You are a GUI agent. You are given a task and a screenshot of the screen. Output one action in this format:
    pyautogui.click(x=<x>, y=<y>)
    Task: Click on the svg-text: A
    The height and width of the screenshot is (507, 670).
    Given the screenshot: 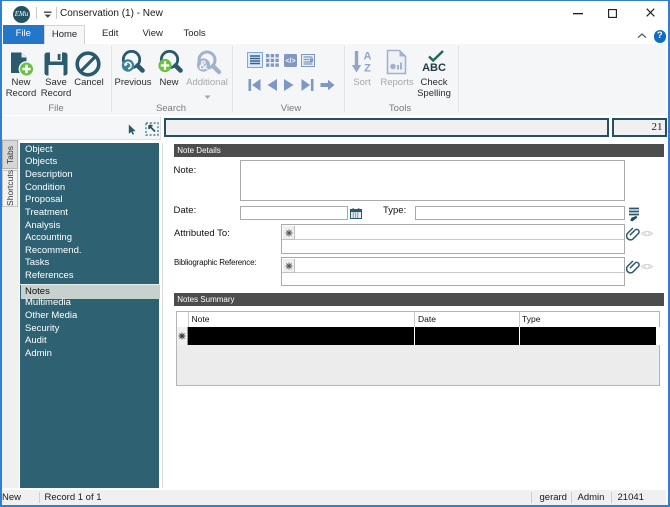 What is the action you would take?
    pyautogui.click(x=368, y=57)
    